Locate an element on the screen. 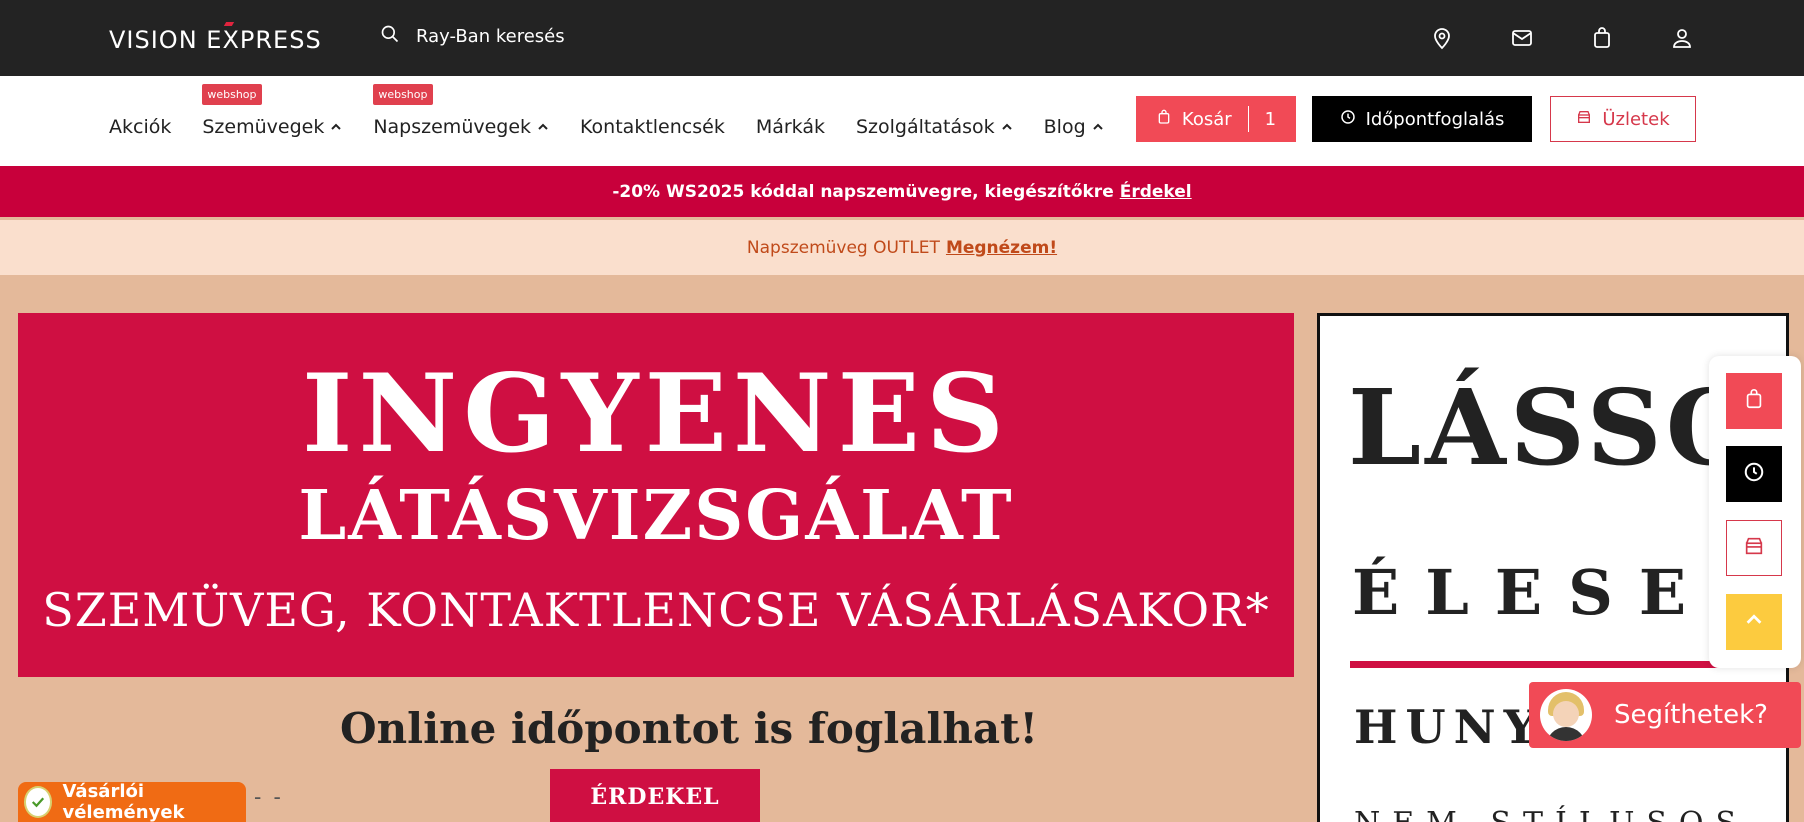  nav-item-label: Márkák is located at coordinates (790, 127).